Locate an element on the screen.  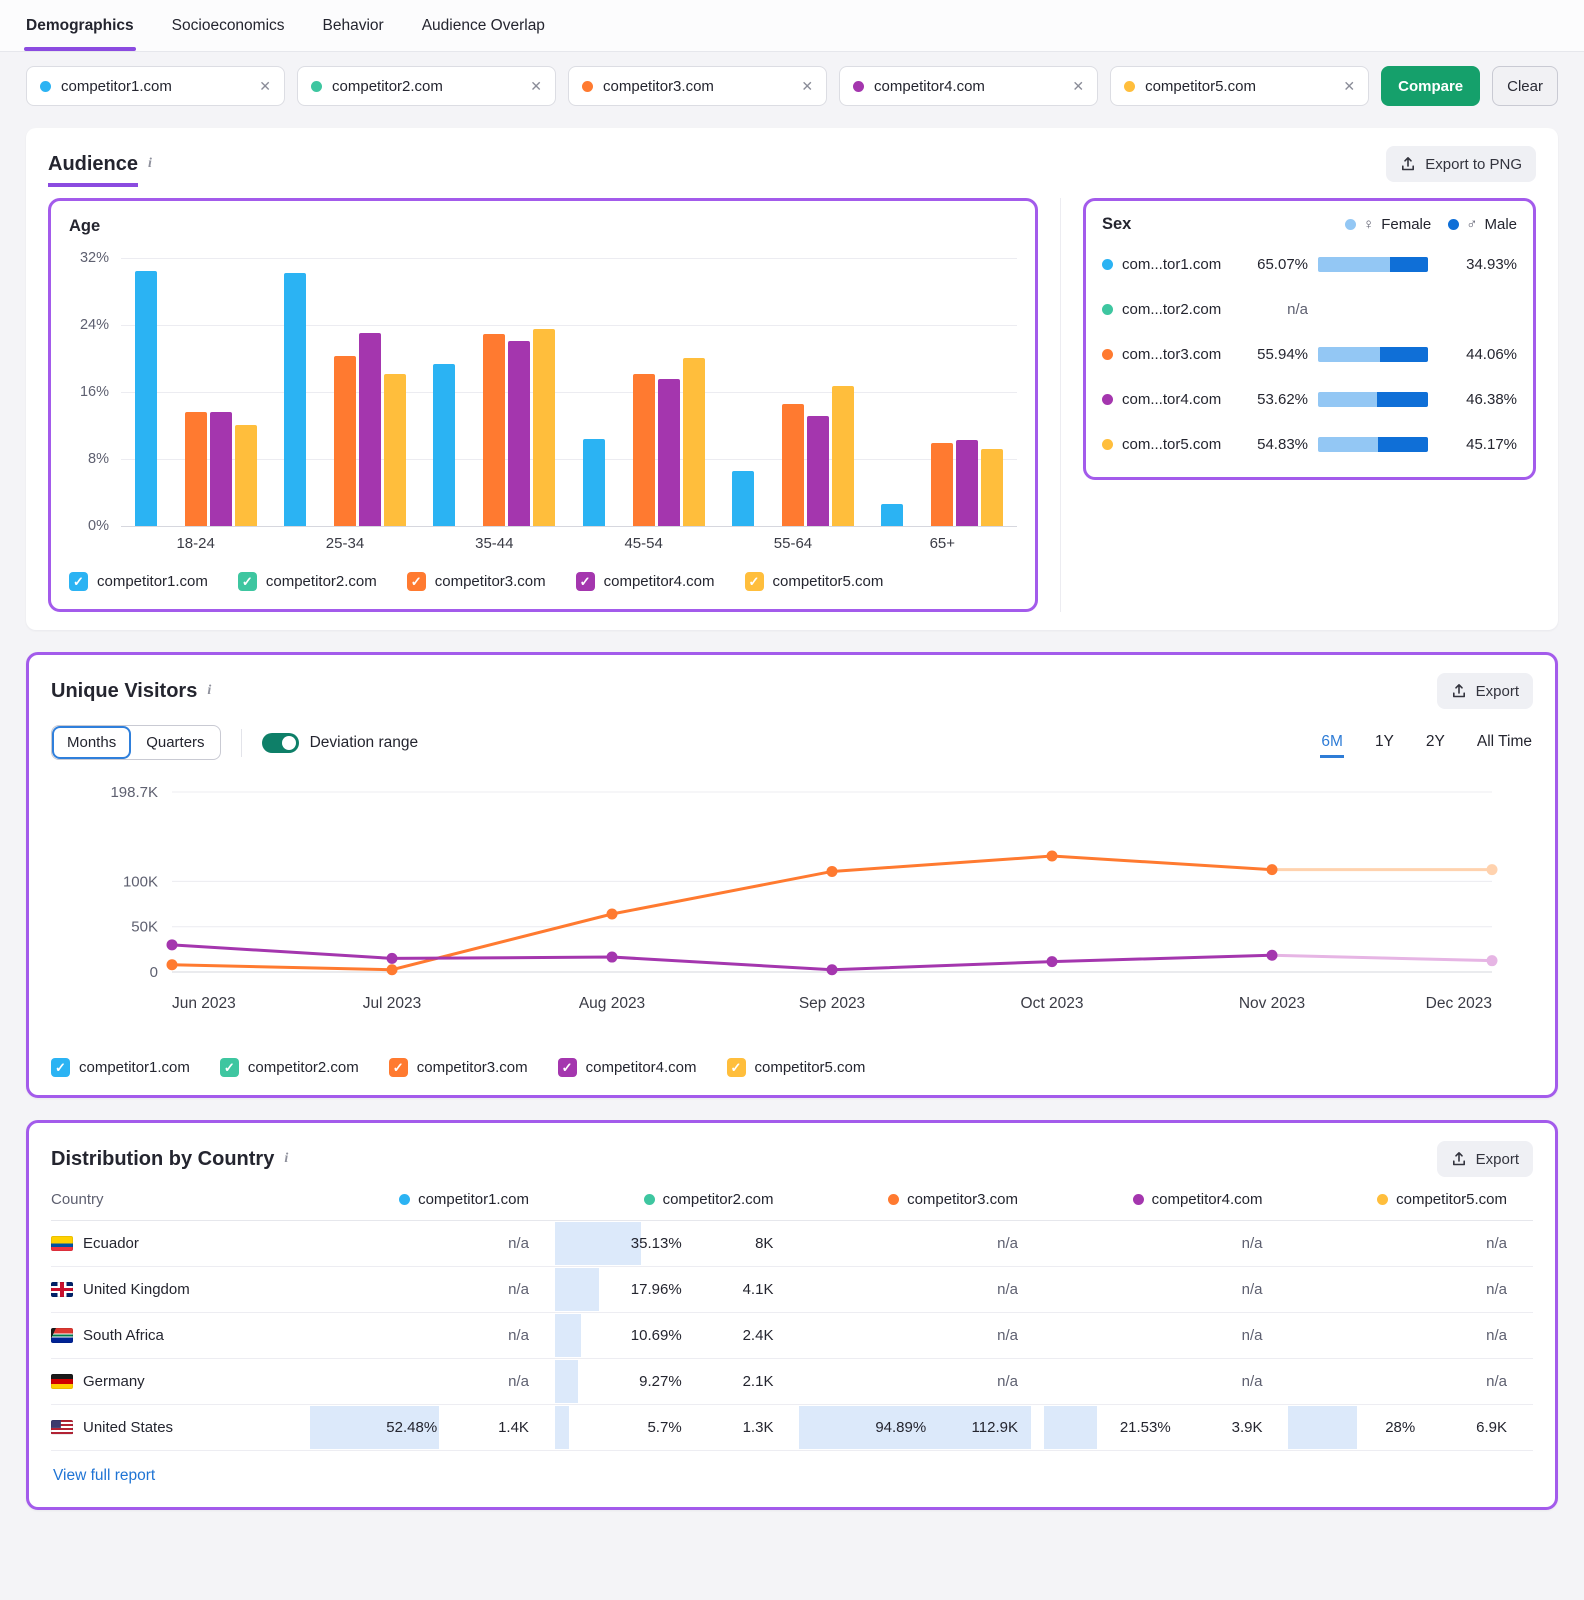
competitor-chip: competitor2.com ✕ is located at coordinates (427, 86).